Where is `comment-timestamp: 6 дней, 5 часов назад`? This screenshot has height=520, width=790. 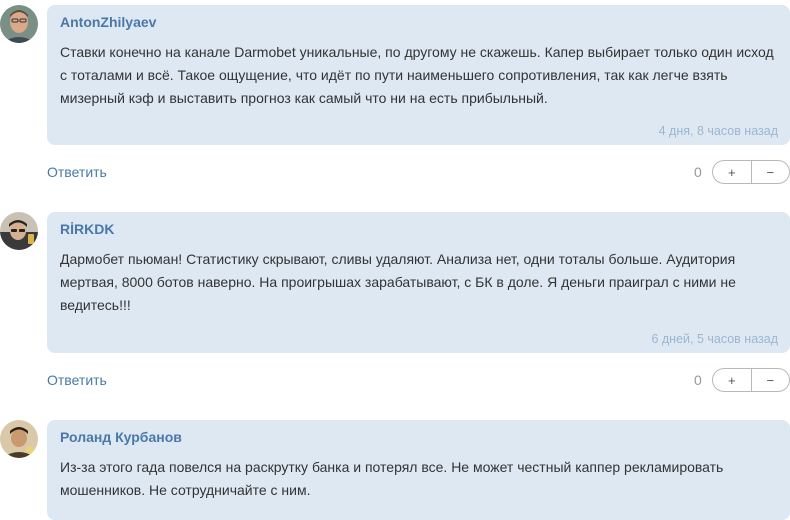 comment-timestamp: 6 дней, 5 часов назад is located at coordinates (714, 339).